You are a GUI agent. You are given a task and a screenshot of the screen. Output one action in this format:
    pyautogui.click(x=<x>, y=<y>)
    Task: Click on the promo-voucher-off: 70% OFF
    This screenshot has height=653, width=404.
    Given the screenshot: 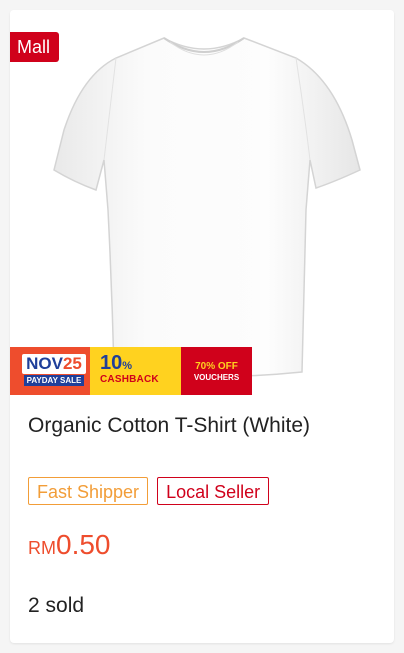 What is the action you would take?
    pyautogui.click(x=216, y=366)
    